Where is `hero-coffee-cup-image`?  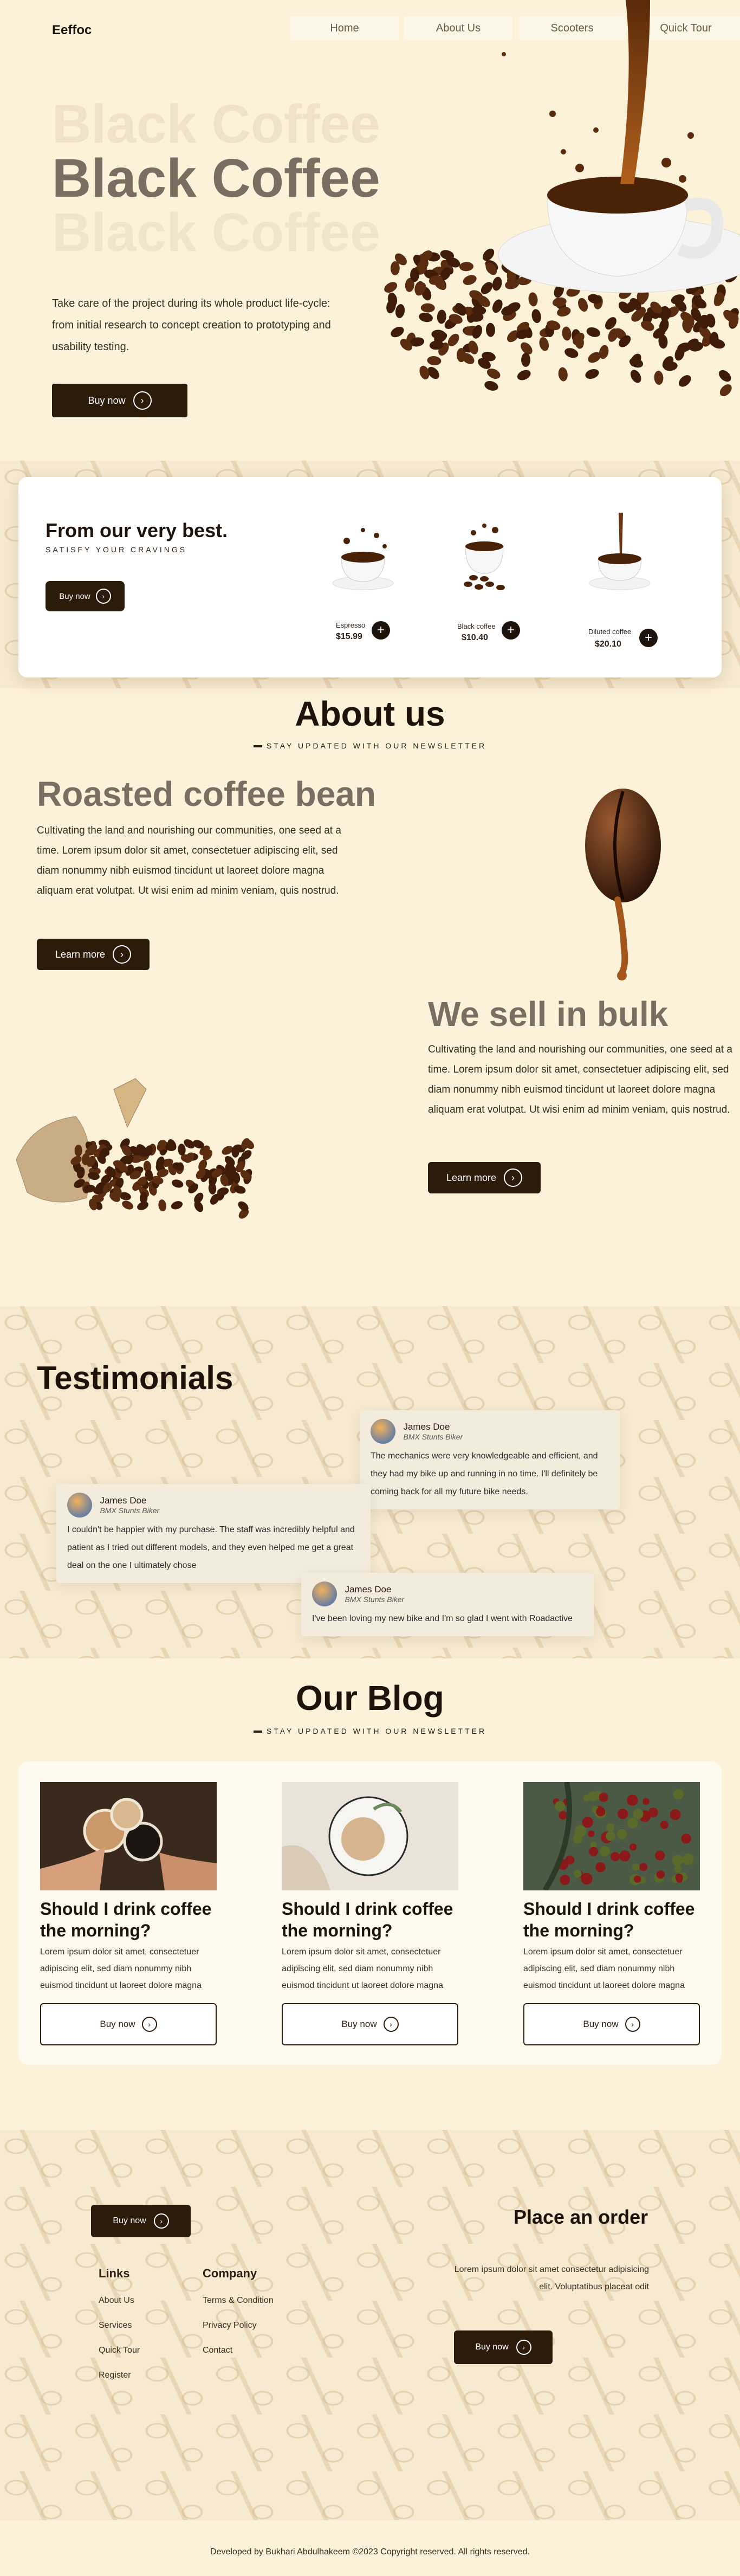
hero-coffee-cup-image is located at coordinates (562, 198).